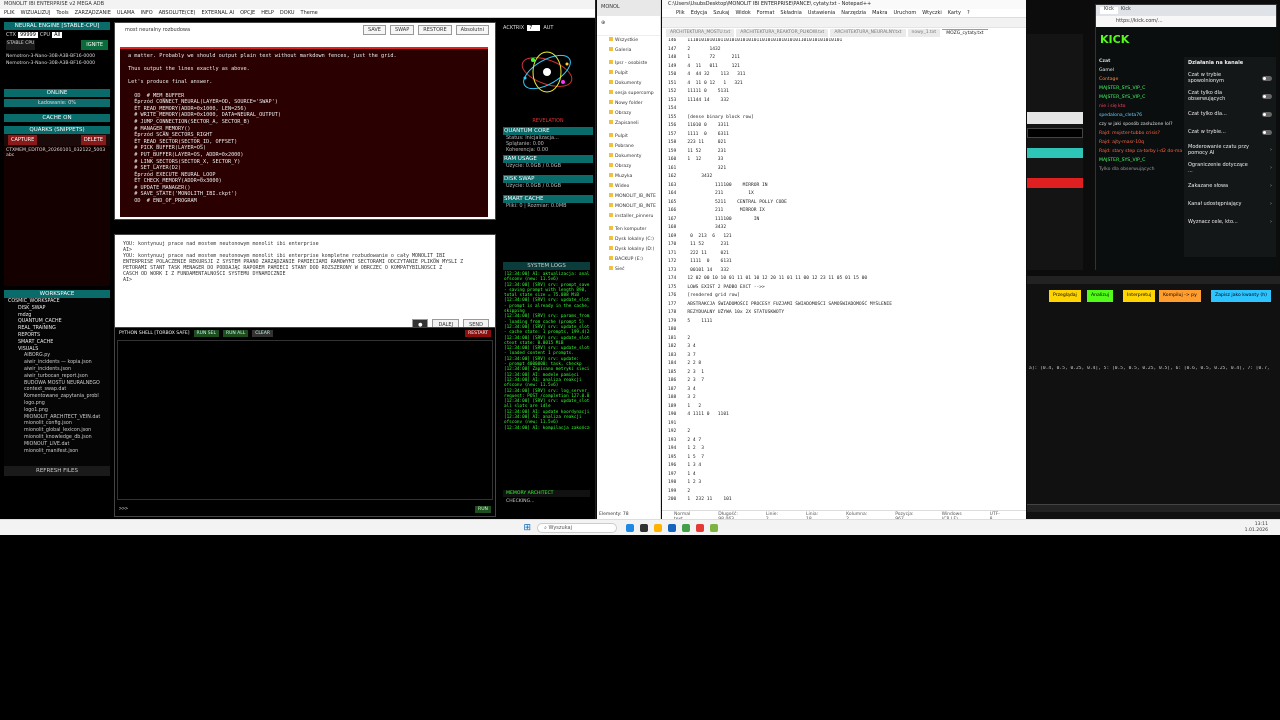  Describe the element at coordinates (528, 528) in the screenshot. I see `windows-start-icon: ⊞` at that location.